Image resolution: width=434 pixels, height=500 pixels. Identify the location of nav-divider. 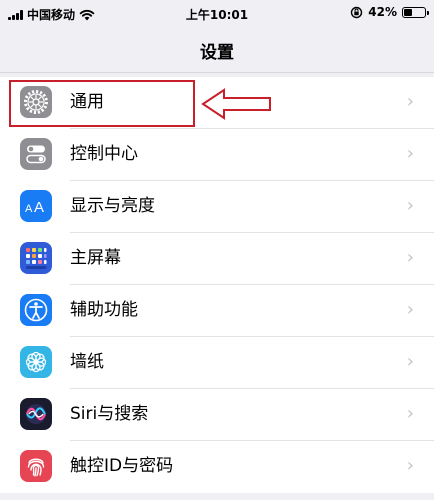
(217, 72).